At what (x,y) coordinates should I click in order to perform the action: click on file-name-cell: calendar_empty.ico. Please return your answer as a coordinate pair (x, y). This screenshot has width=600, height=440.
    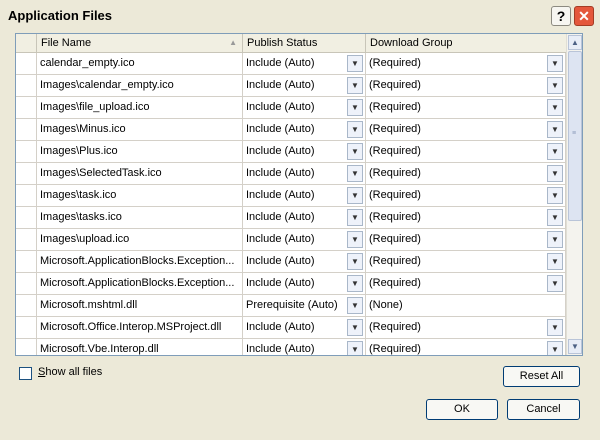
    Looking at the image, I should click on (140, 63).